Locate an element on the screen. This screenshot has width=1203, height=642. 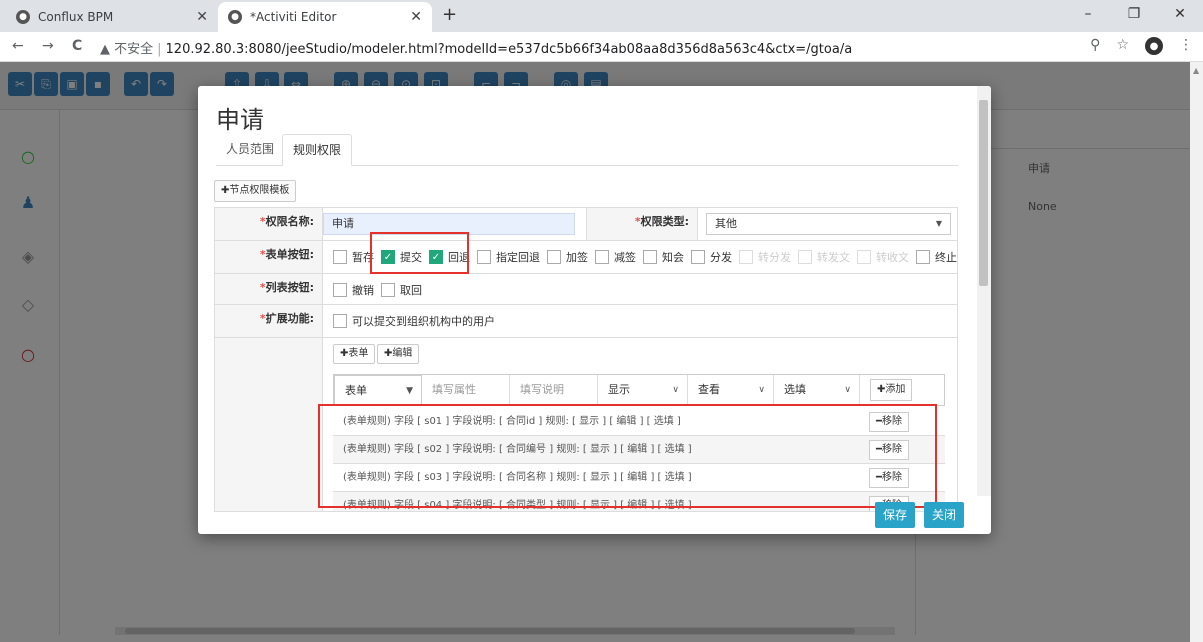
form_buttons-label: 知会 is located at coordinates (673, 257).